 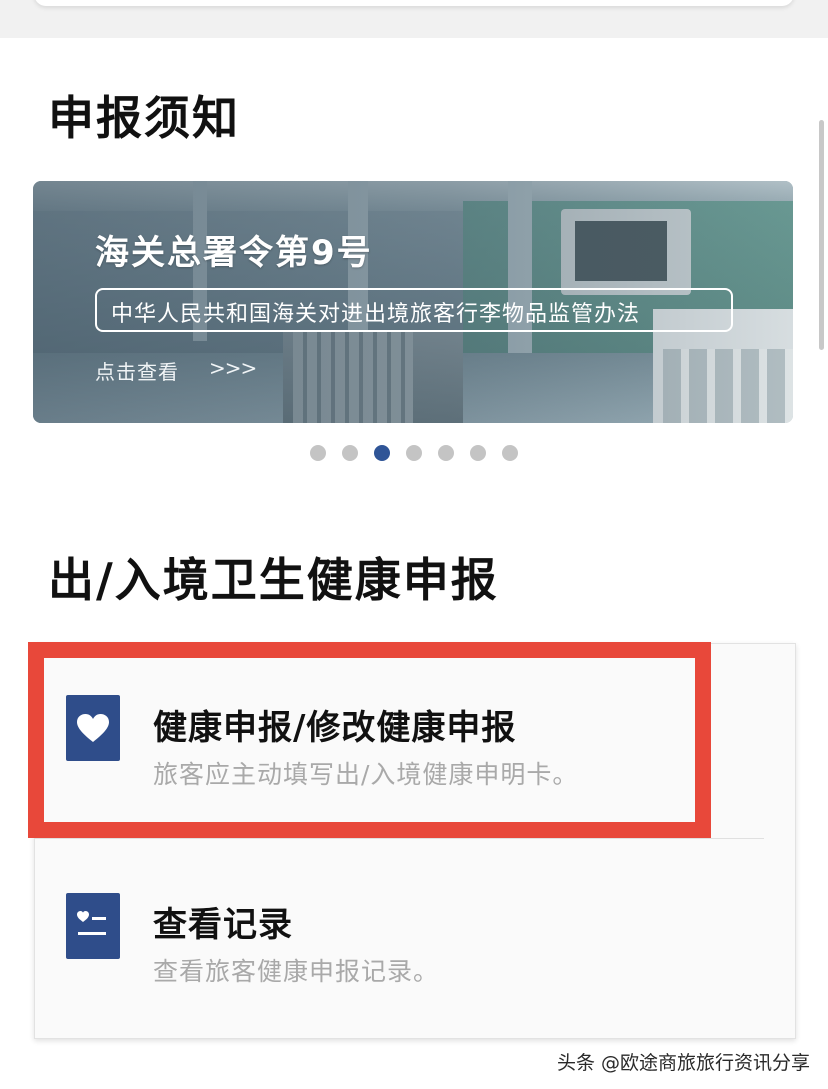 I want to click on records-icon, so click(x=93, y=926).